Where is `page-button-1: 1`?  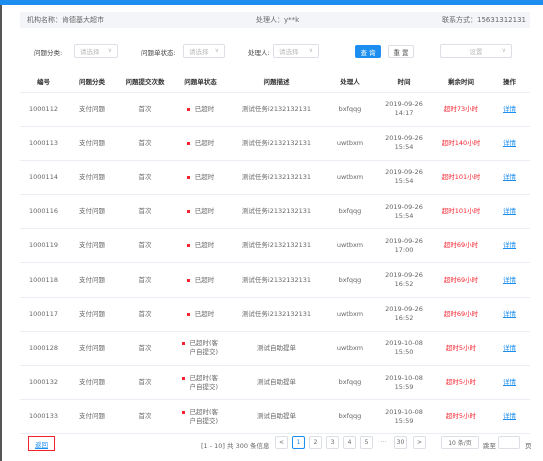 page-button-1: 1 is located at coordinates (298, 442).